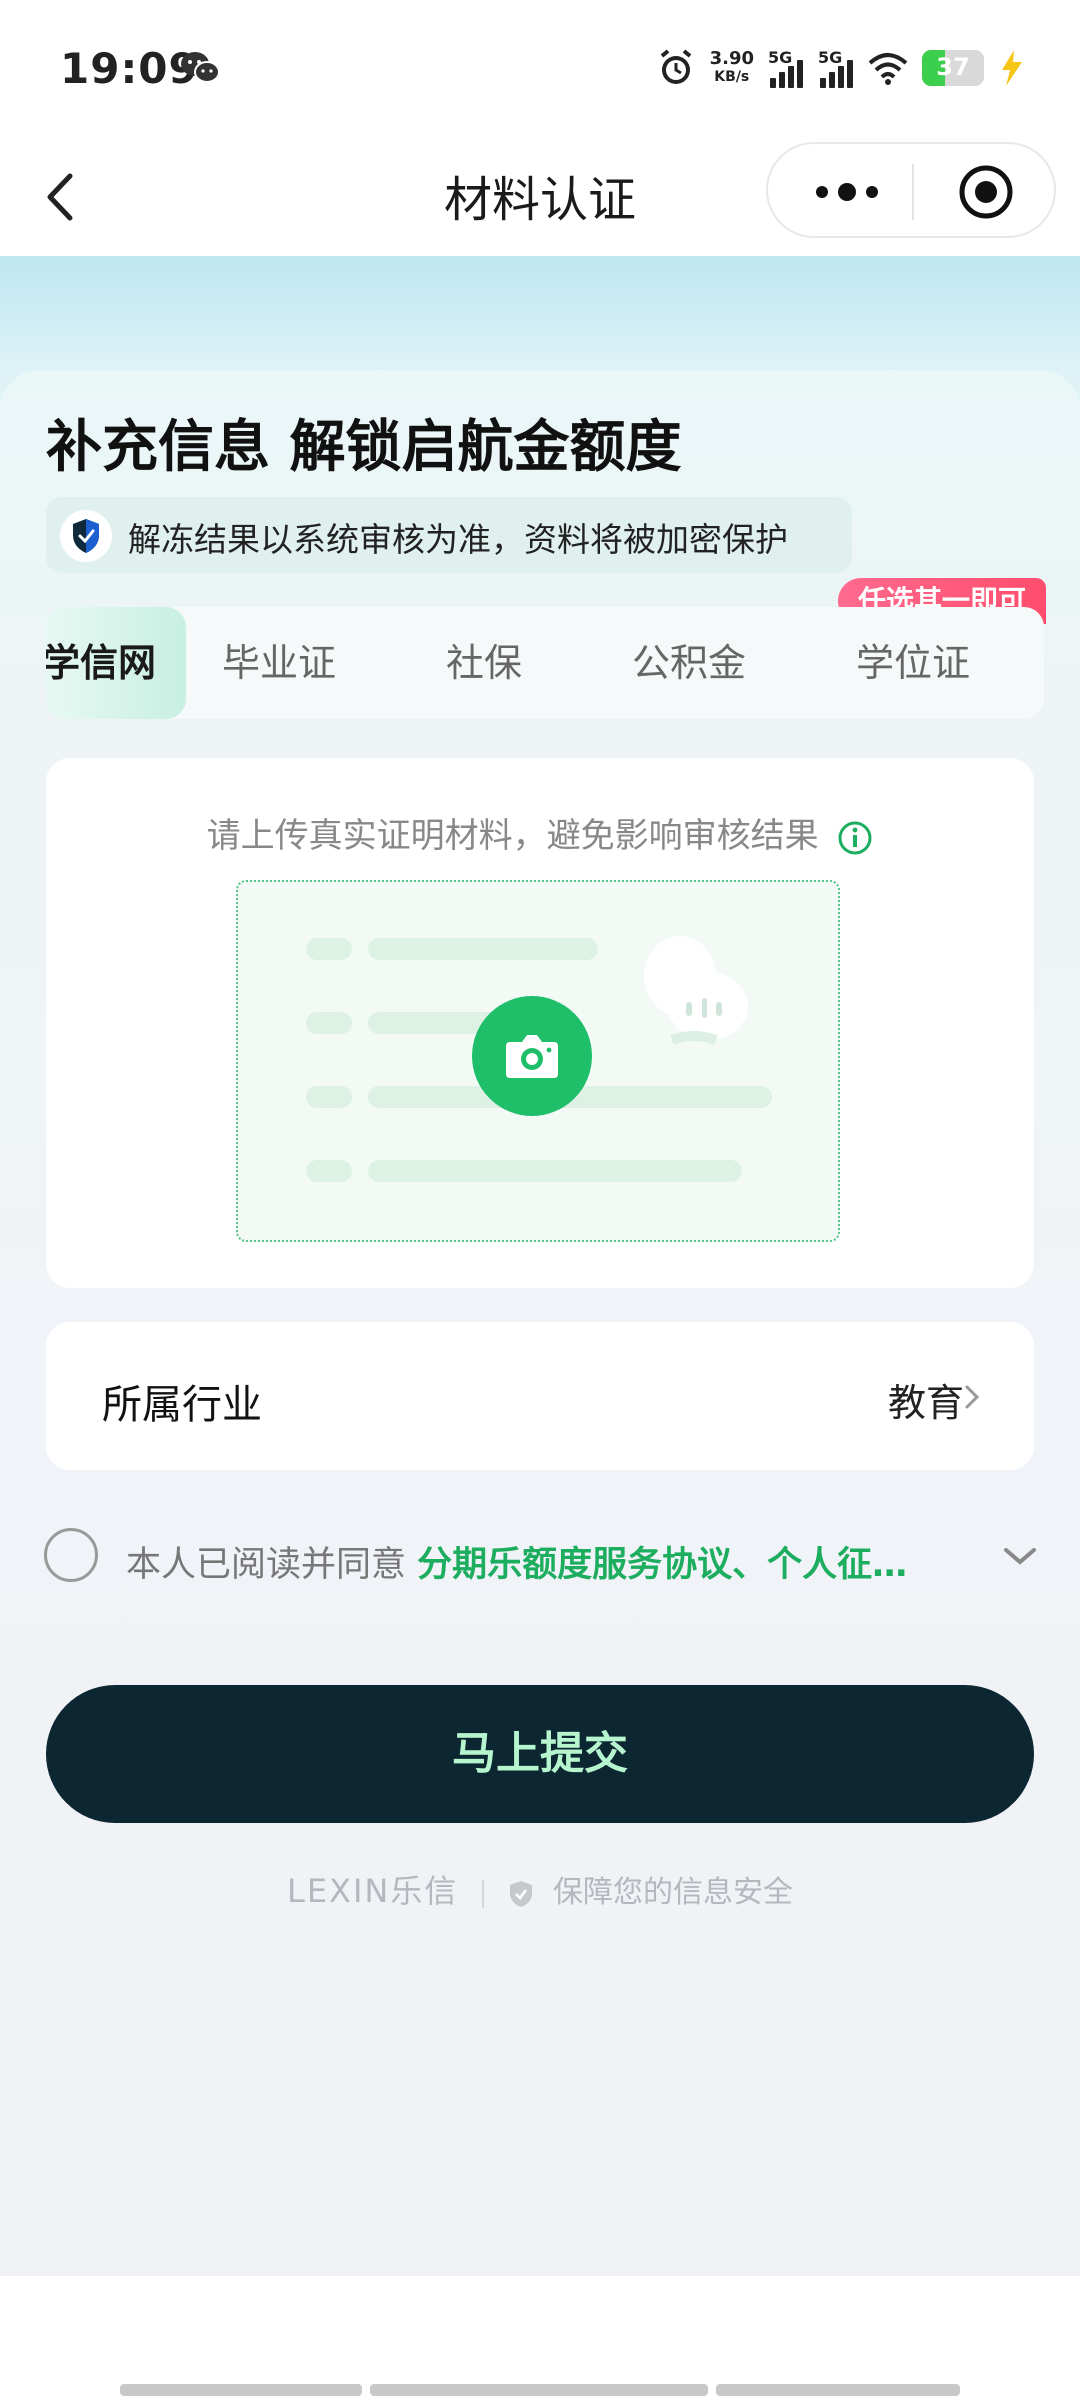 The image size is (1080, 2400). Describe the element at coordinates (888, 69) in the screenshot. I see `wifi-icon` at that location.